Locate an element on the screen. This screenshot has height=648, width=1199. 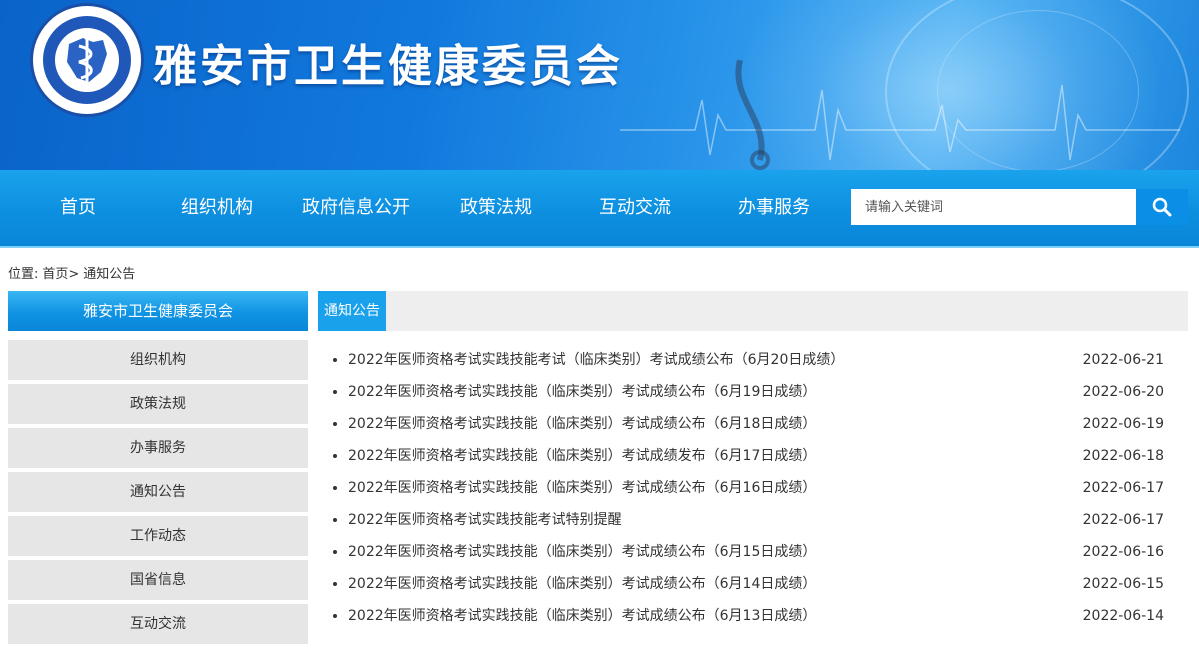
section-title: 通知公告 is located at coordinates (352, 311).